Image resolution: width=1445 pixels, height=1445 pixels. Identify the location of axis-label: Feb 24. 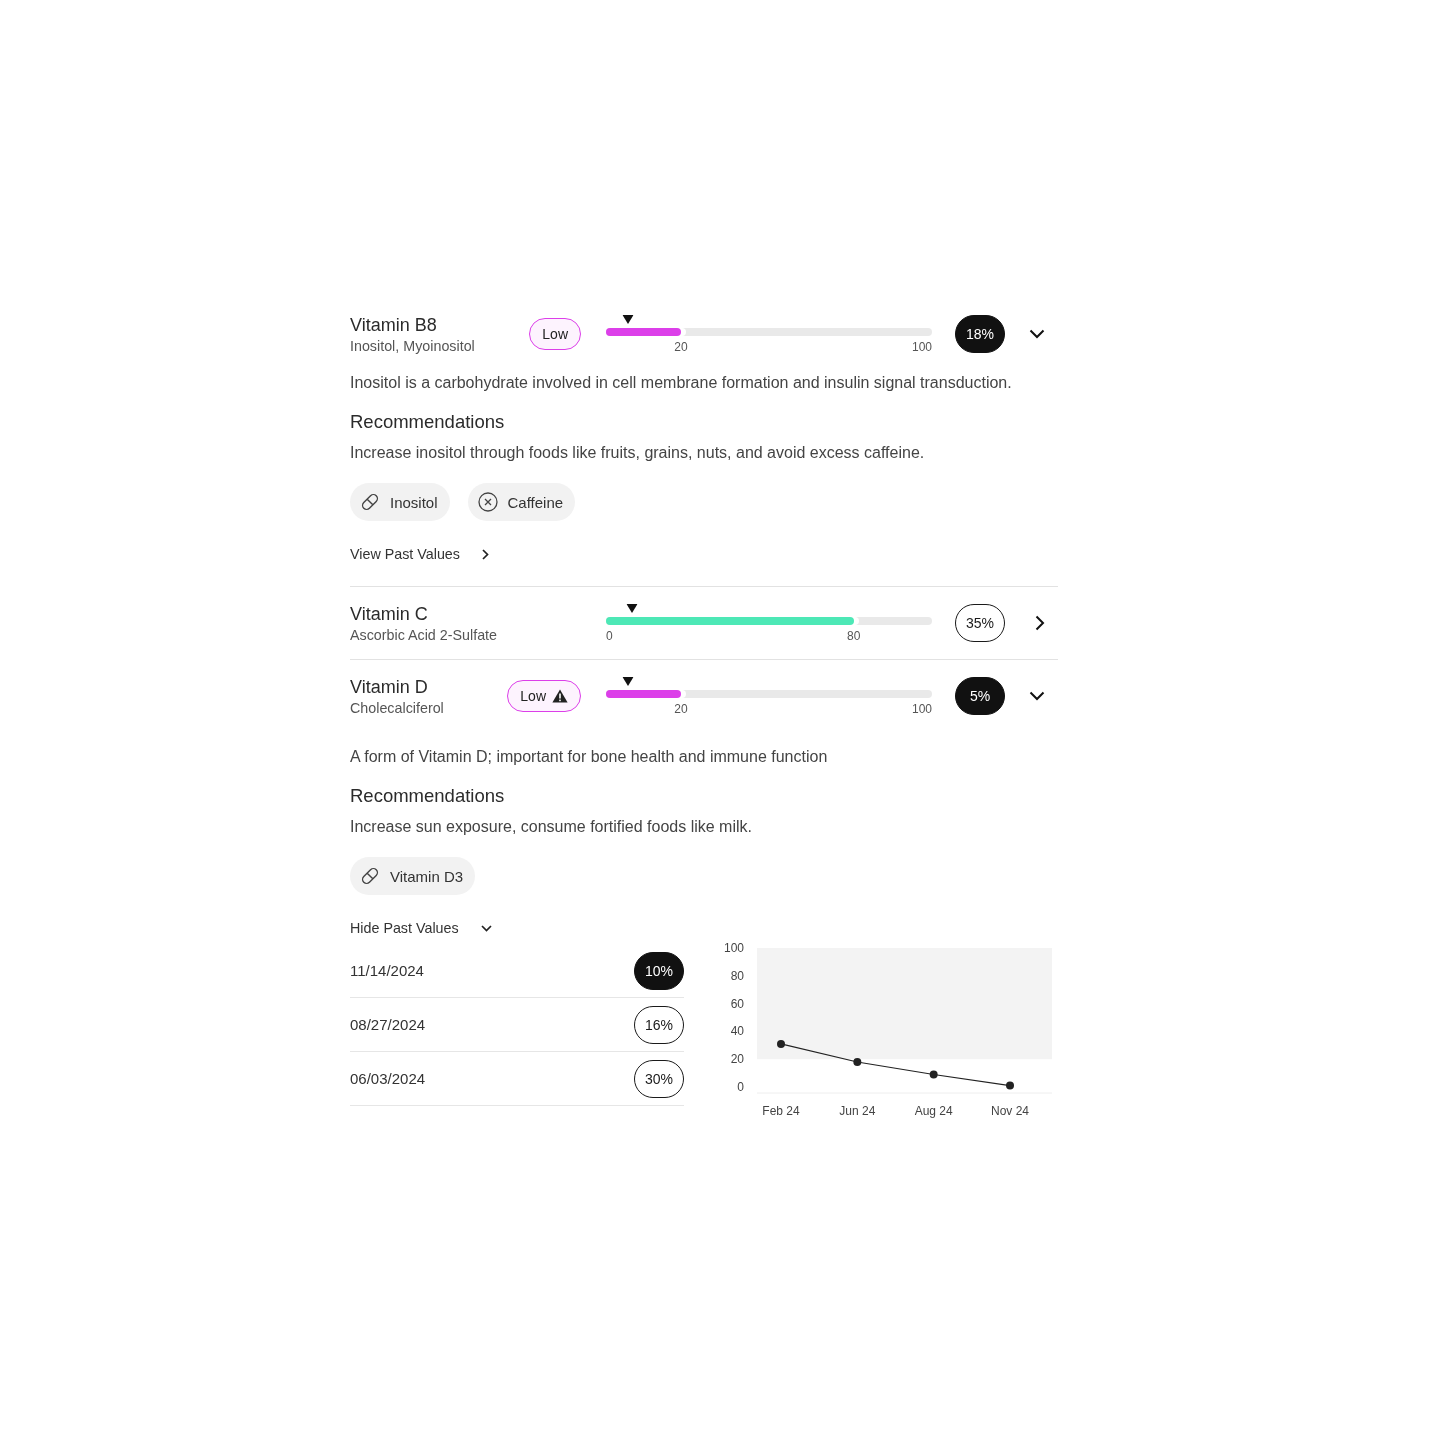
(781, 1111).